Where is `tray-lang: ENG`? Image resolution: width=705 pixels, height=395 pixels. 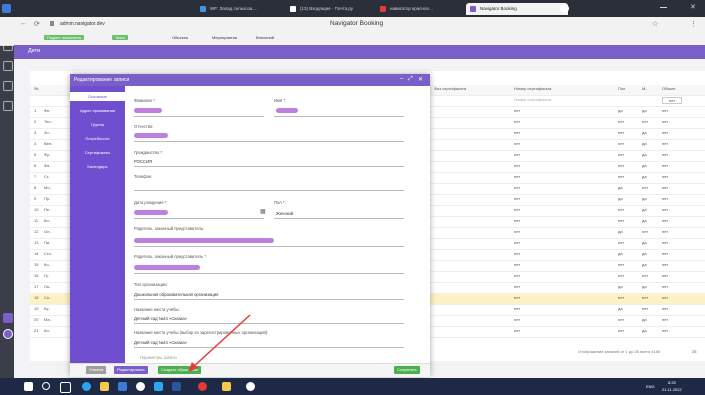 tray-lang: ENG is located at coordinates (650, 386).